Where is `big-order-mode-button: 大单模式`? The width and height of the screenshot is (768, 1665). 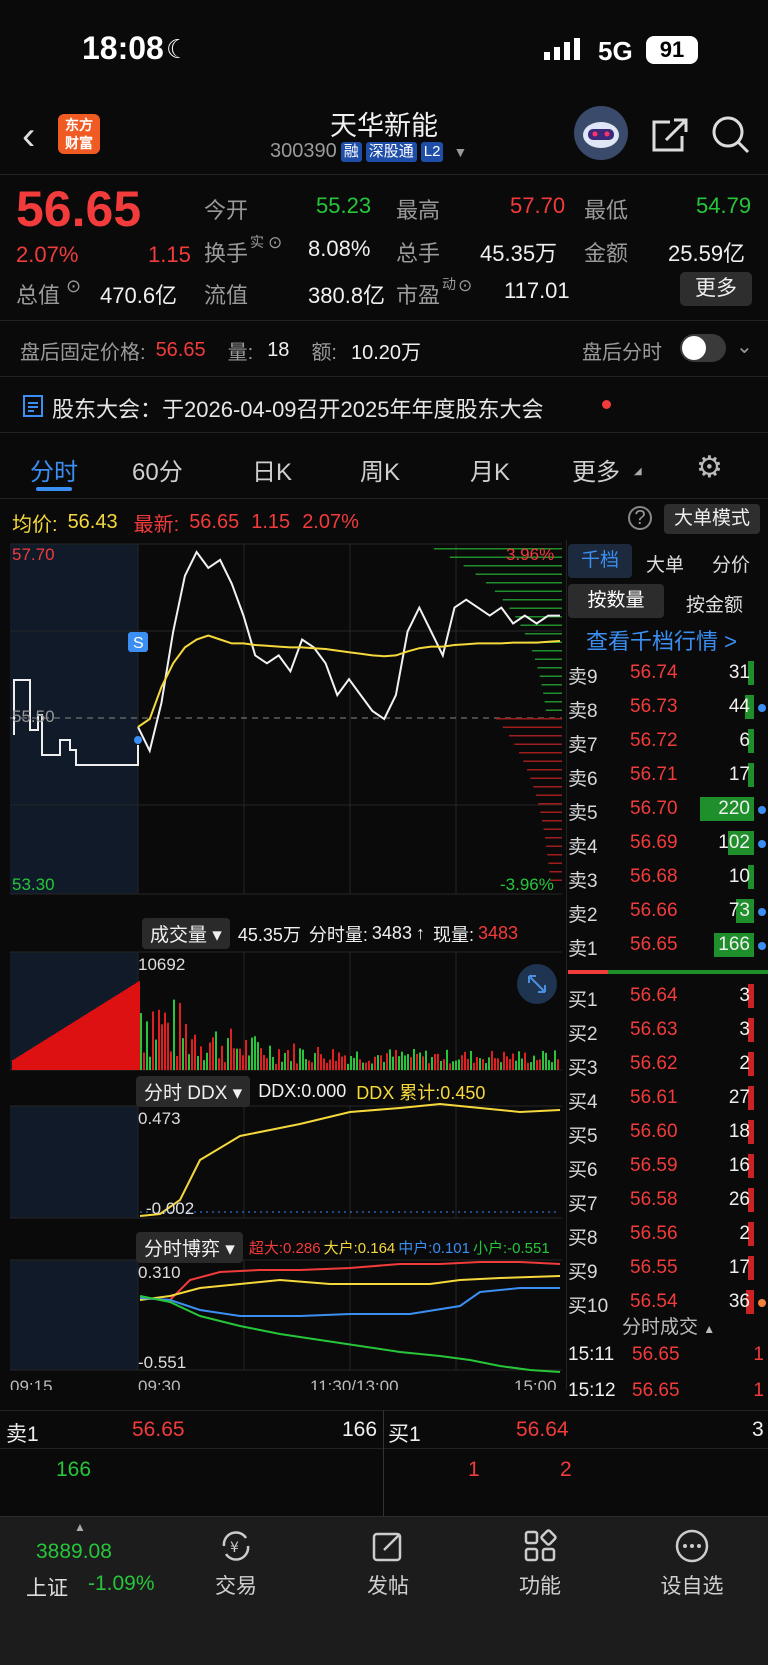 big-order-mode-button: 大单模式 is located at coordinates (712, 519).